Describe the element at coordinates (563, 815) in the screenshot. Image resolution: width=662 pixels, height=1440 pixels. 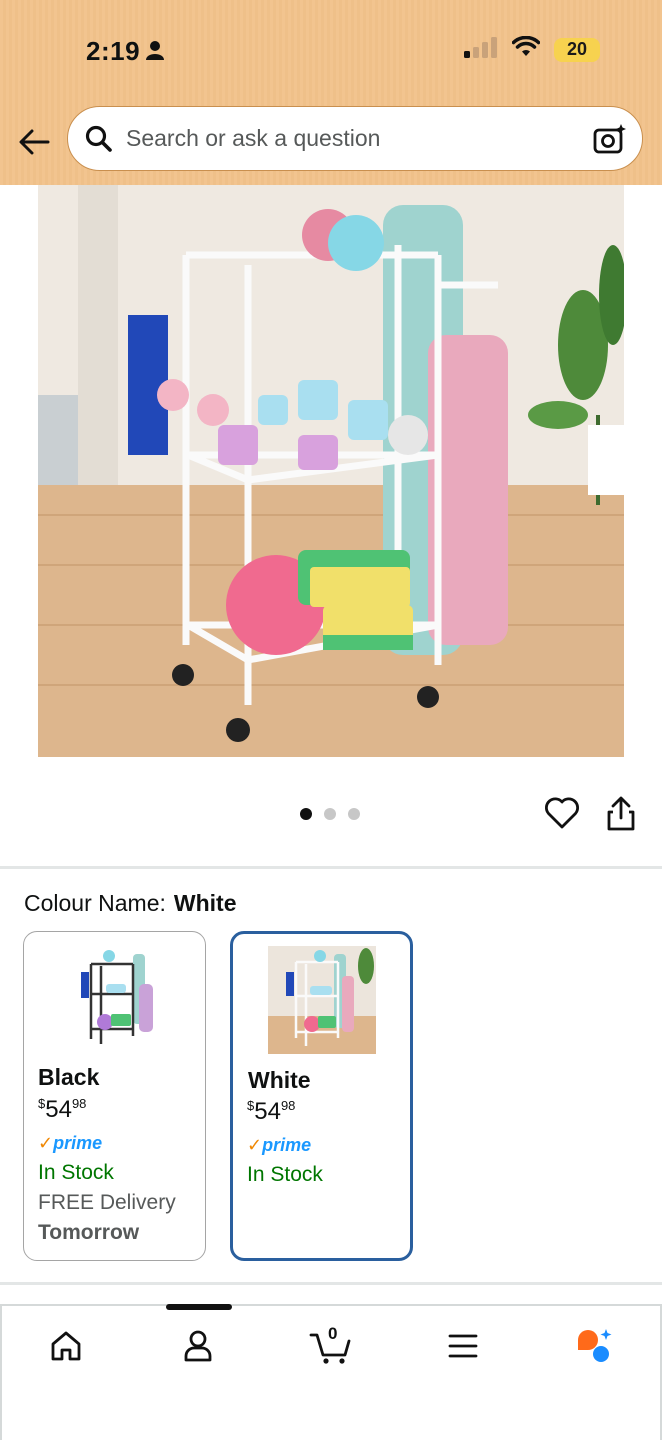
I see `heart-icon` at that location.